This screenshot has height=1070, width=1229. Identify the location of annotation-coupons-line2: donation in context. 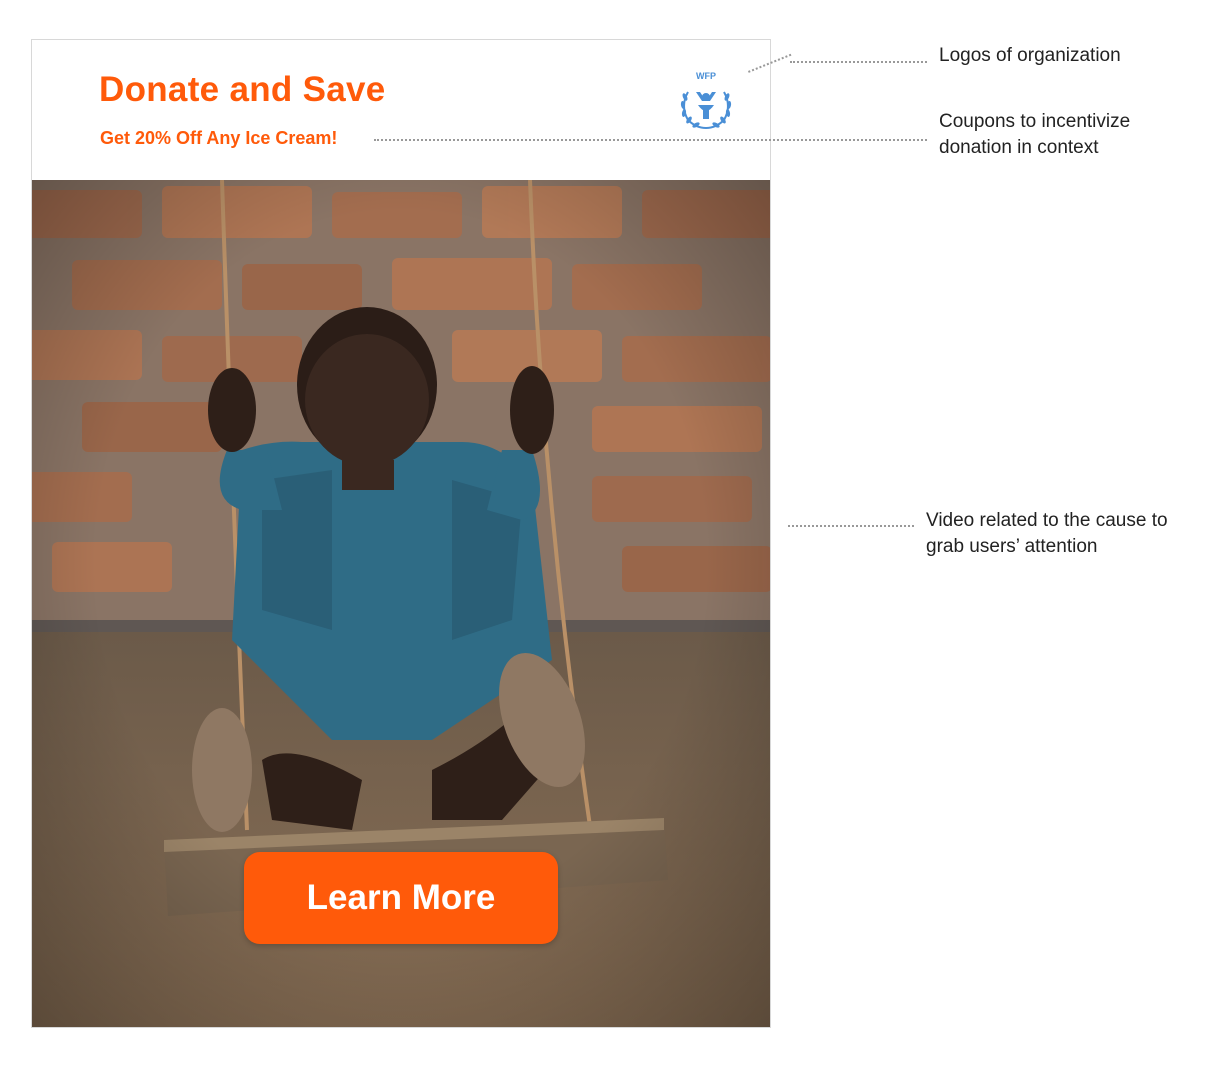
(1019, 147).